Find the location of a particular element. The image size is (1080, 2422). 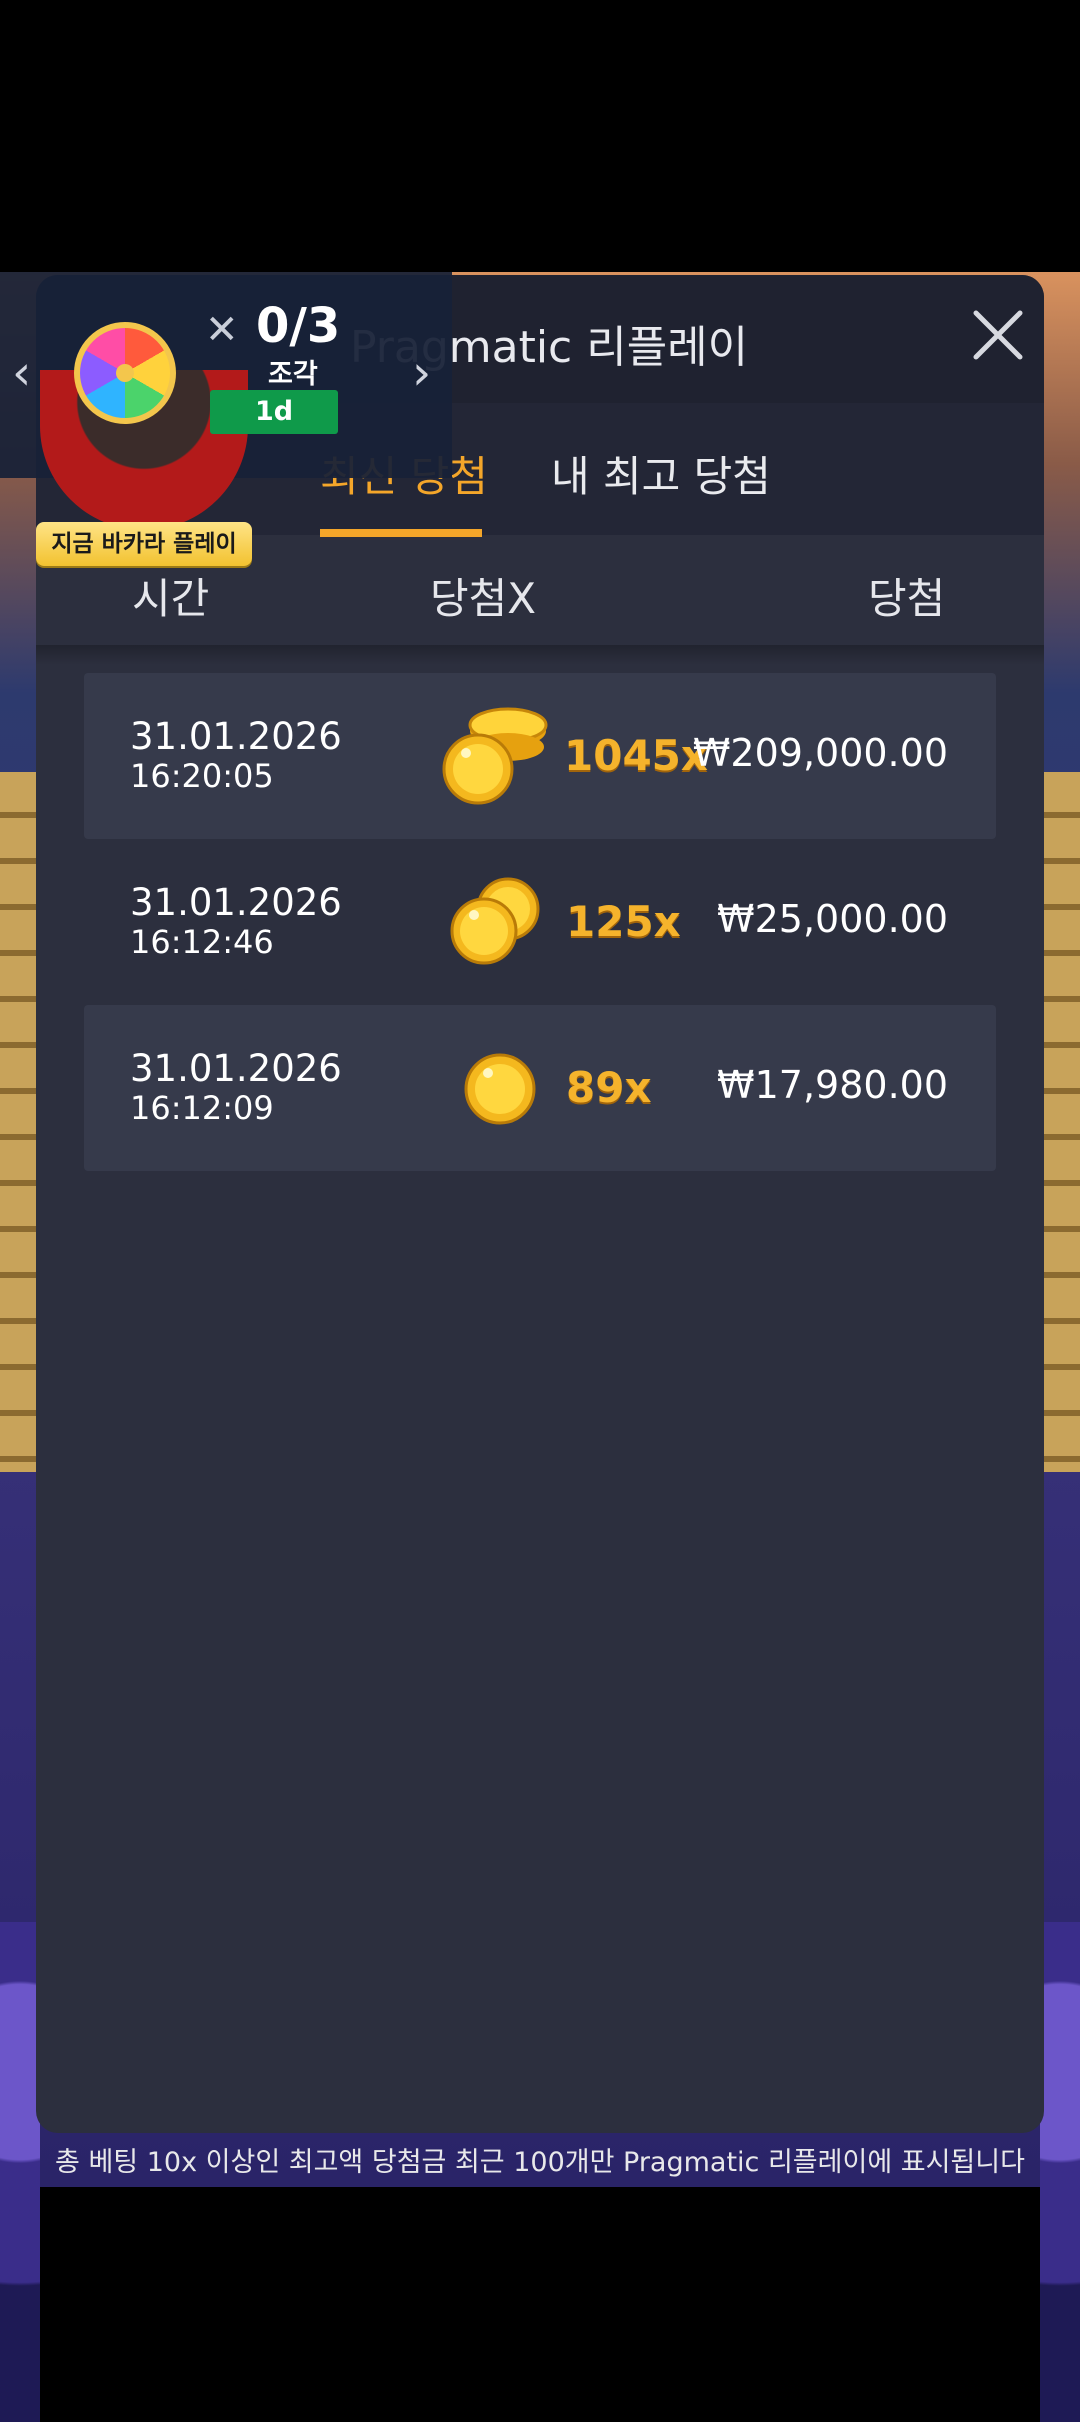

multiply-icon: ✕ is located at coordinates (222, 330).